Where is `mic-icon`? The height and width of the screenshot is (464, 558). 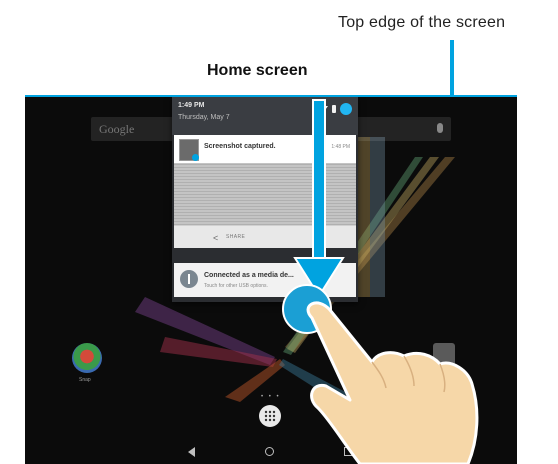
mic-icon is located at coordinates (440, 128).